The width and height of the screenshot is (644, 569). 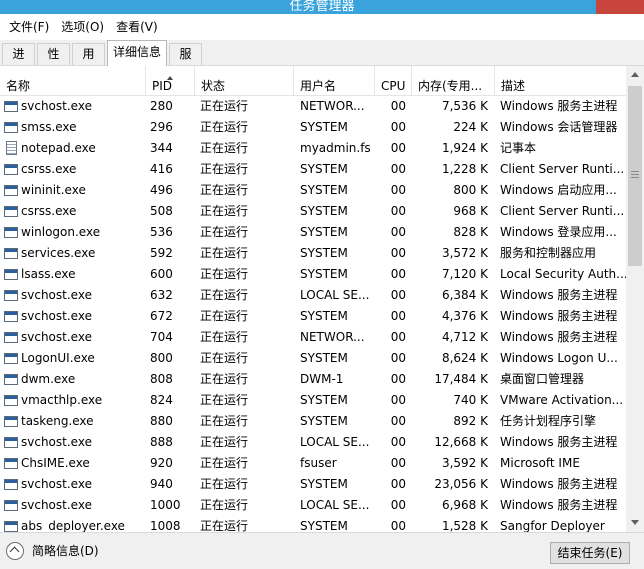 What do you see at coordinates (244, 81) in the screenshot?
I see `column-header-status: 状态` at bounding box center [244, 81].